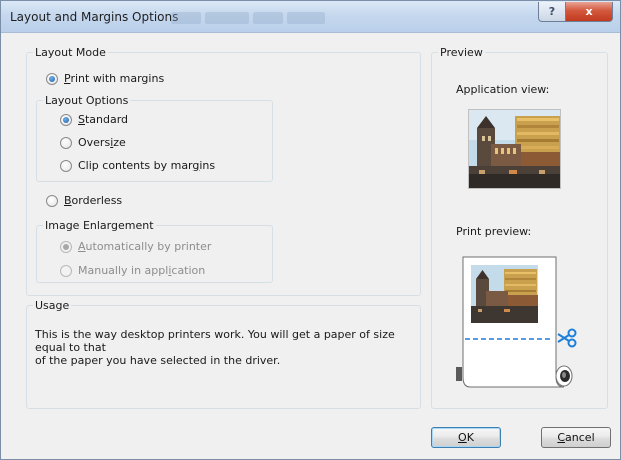 Image resolution: width=621 pixels, height=460 pixels. Describe the element at coordinates (567, 338) in the screenshot. I see `scissors-icon` at that location.